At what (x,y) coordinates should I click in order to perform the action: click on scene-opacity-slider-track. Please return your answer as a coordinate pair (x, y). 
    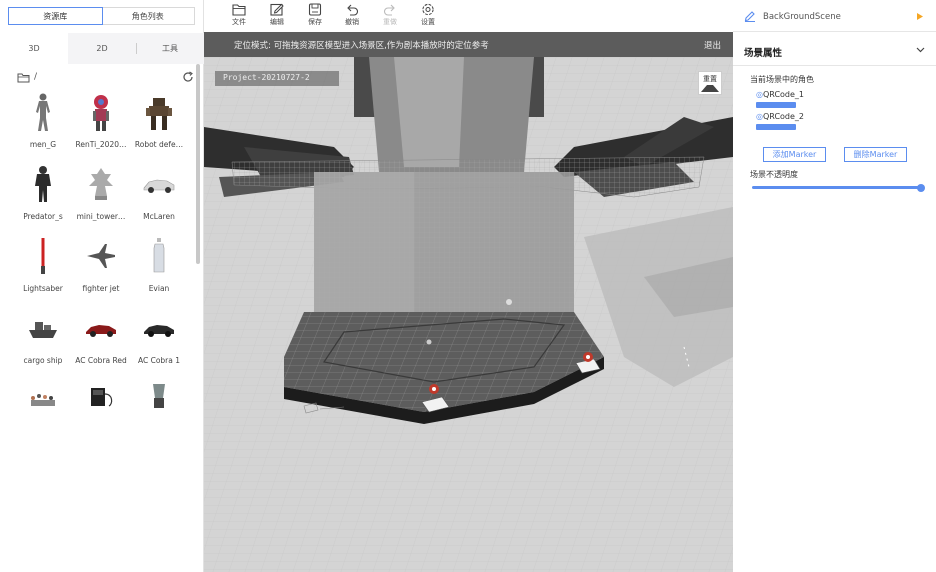
    Looking at the image, I should click on (837, 187).